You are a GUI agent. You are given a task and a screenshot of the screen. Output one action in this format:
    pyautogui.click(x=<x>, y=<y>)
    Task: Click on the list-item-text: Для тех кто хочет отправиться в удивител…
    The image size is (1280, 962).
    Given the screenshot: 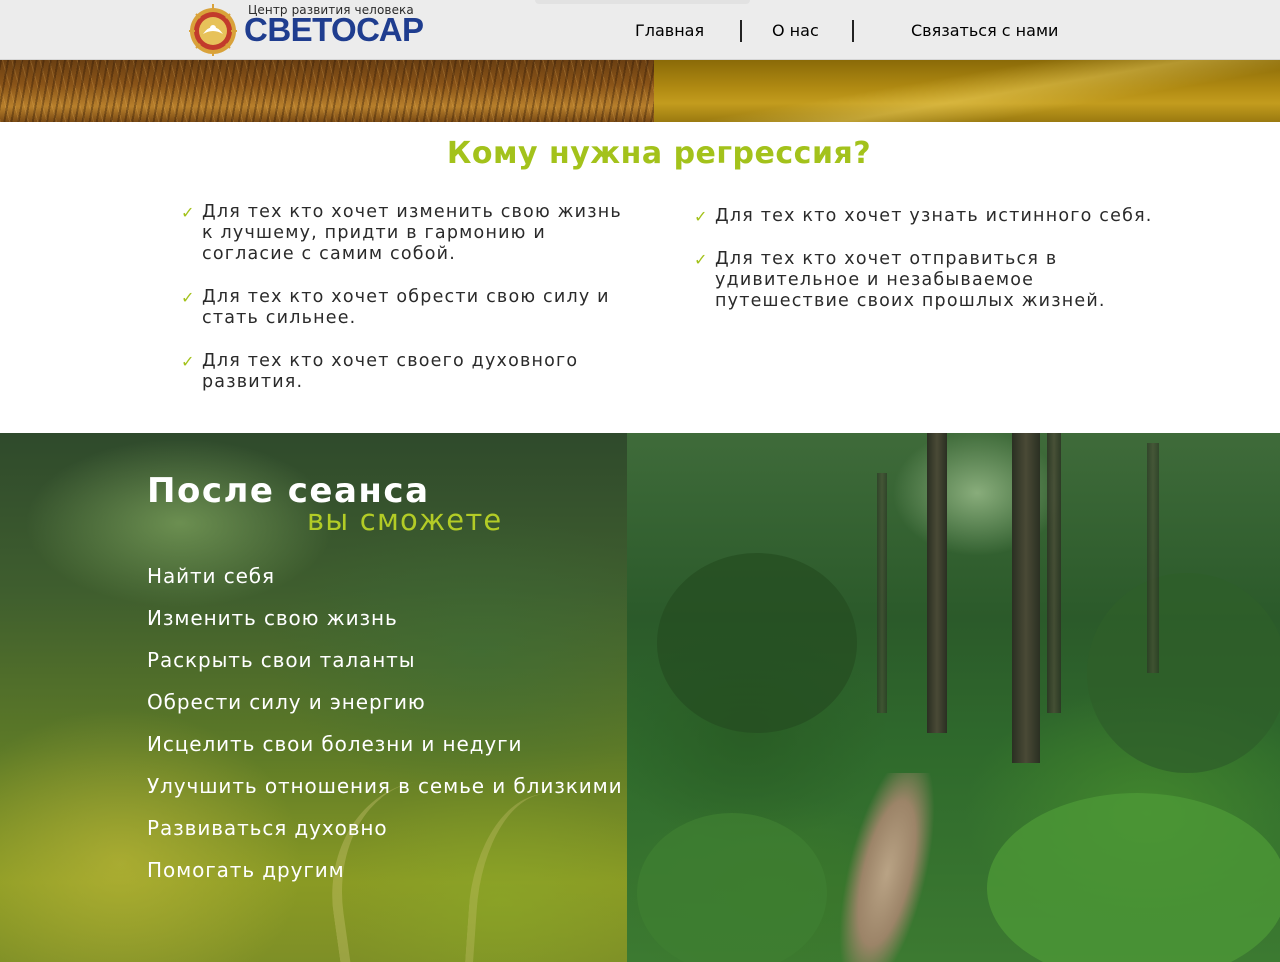 What is the action you would take?
    pyautogui.click(x=910, y=280)
    